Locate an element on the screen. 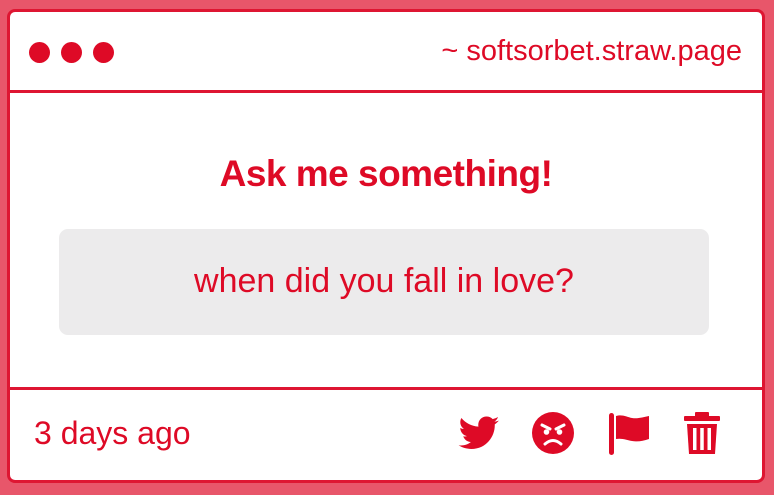  trash-icon is located at coordinates (702, 433).